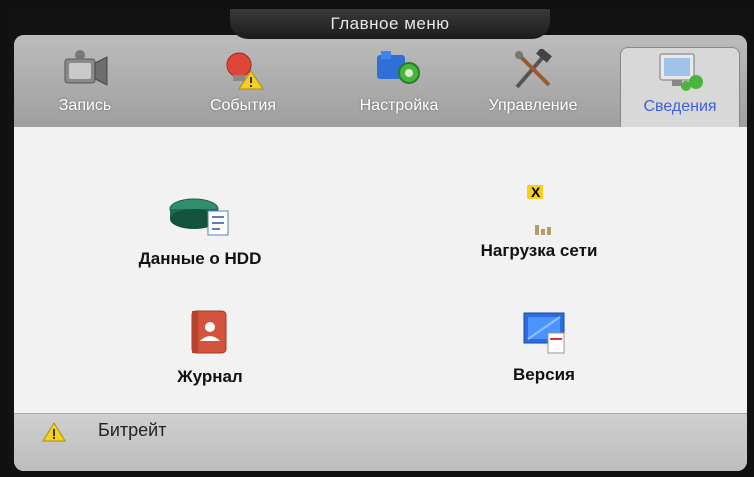 The height and width of the screenshot is (477, 754). What do you see at coordinates (399, 70) in the screenshot?
I see `settings-gear-icon` at bounding box center [399, 70].